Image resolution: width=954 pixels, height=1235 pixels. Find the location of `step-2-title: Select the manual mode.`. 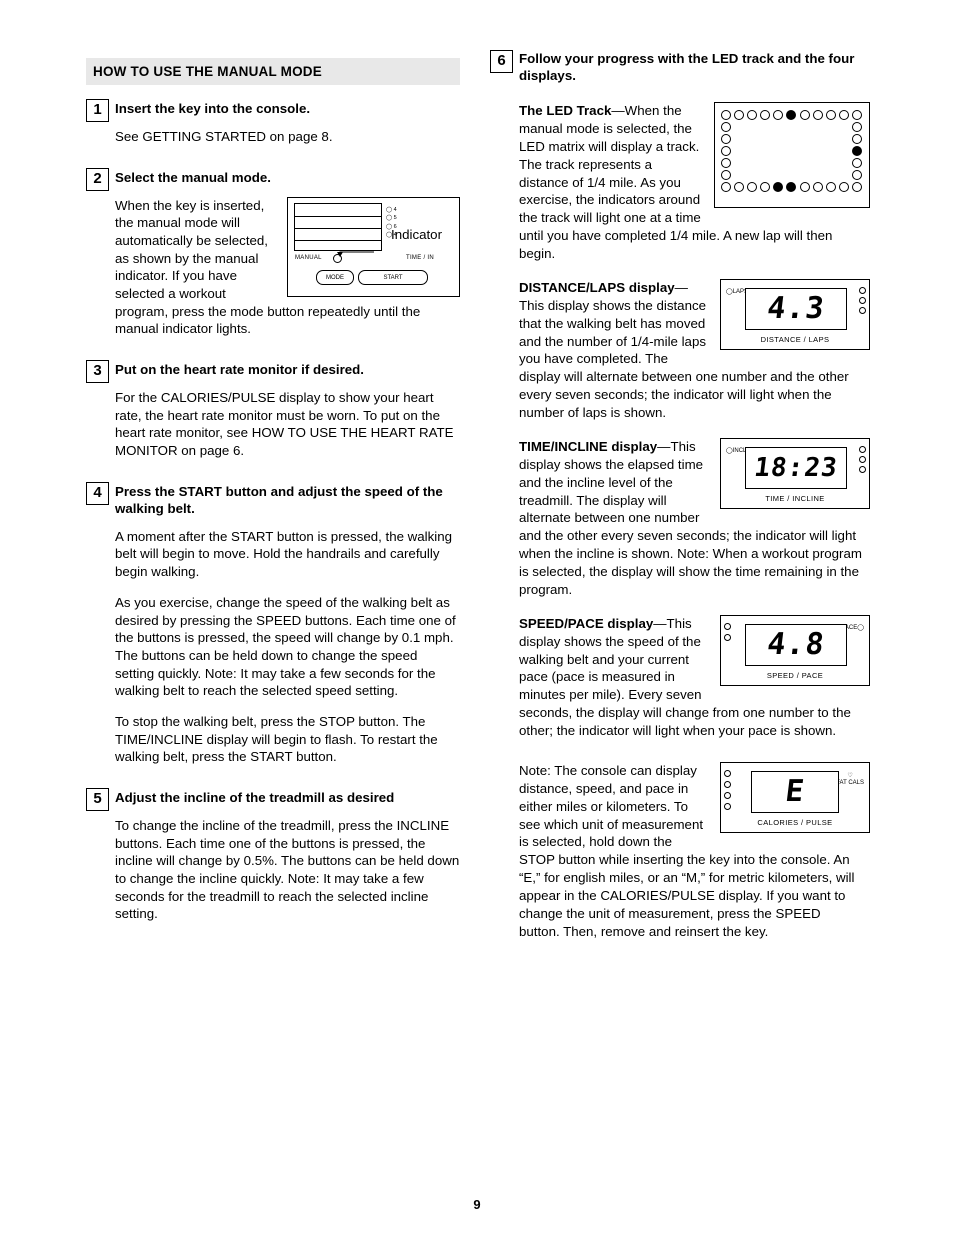

step-2-title: Select the manual mode. is located at coordinates (193, 177).